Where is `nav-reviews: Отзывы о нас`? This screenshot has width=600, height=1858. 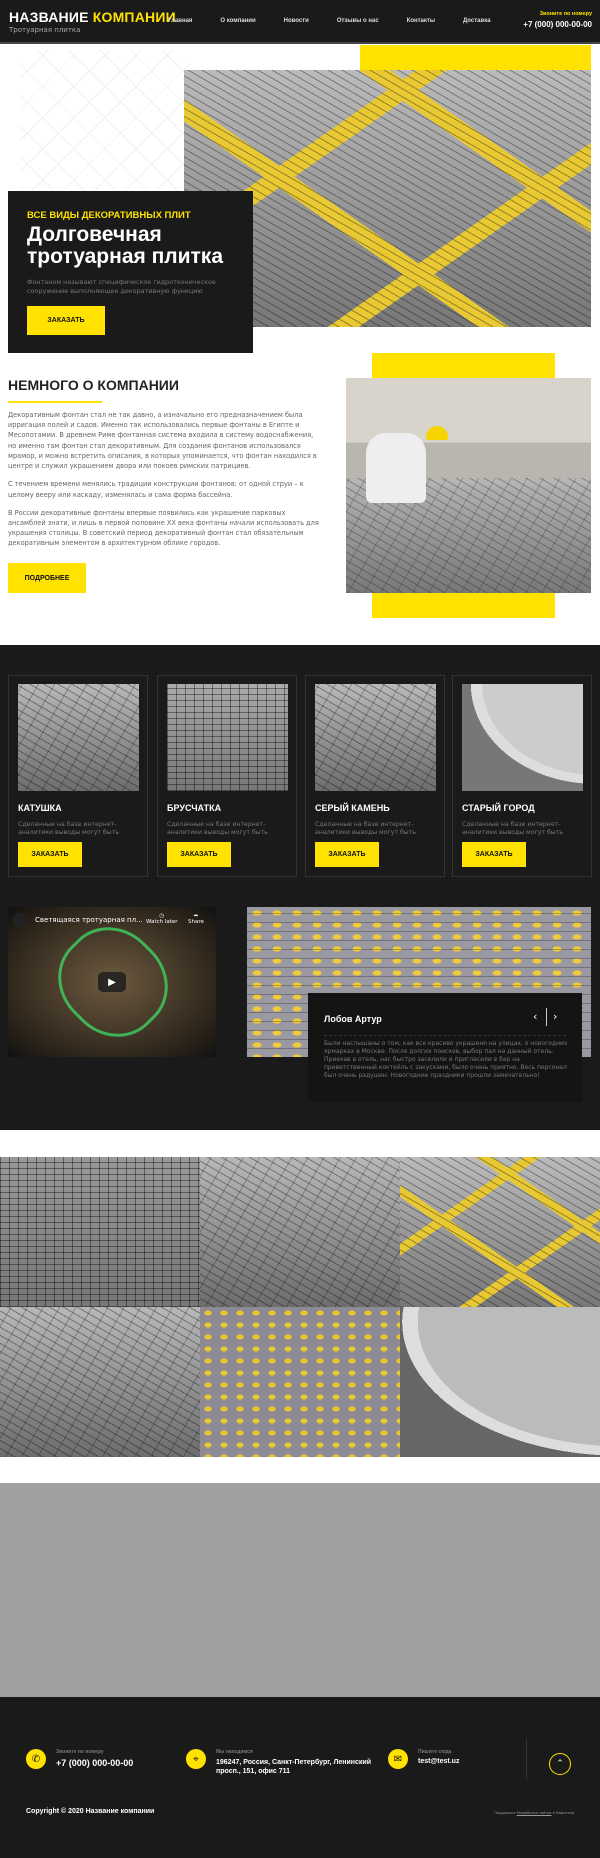
nav-reviews: Отзывы о нас is located at coordinates (358, 21).